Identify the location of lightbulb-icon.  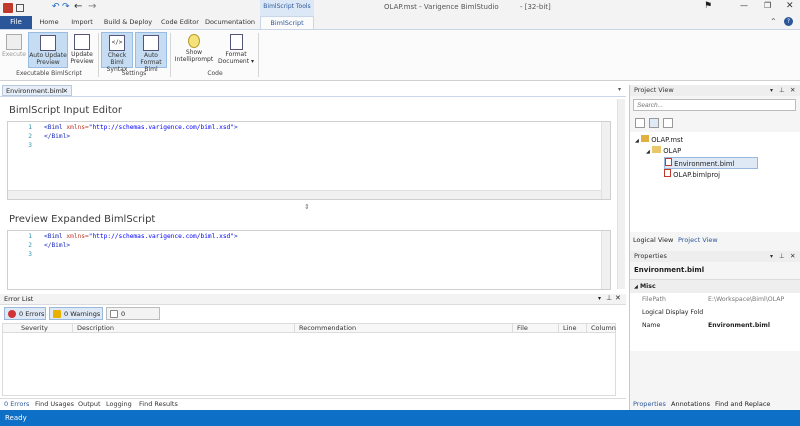
(194, 41).